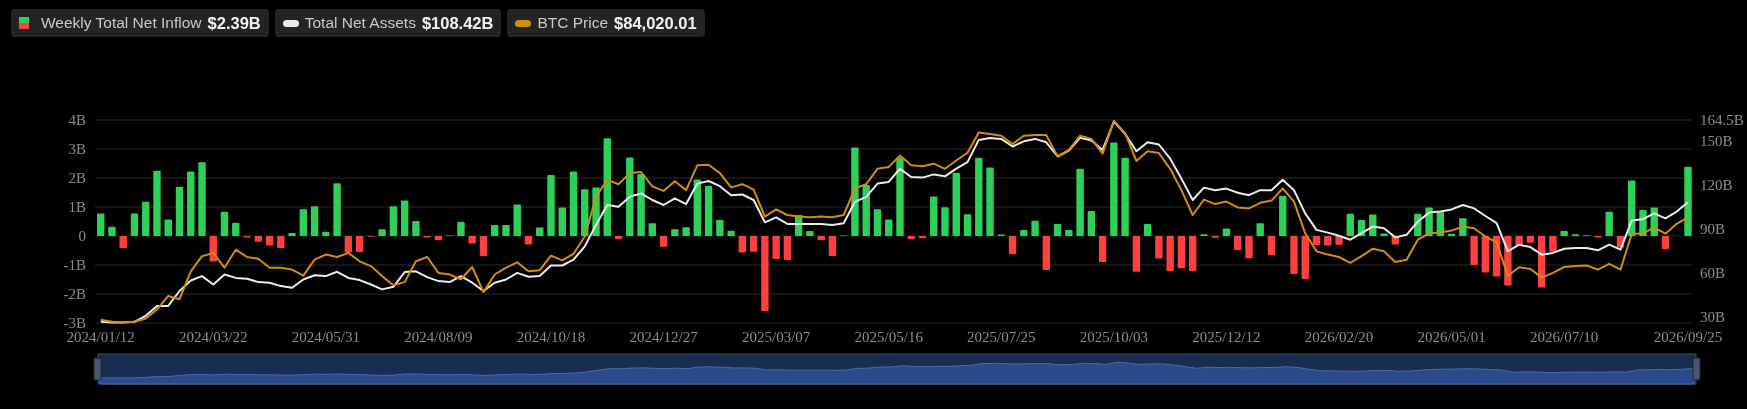 Image resolution: width=1747 pixels, height=409 pixels. Describe the element at coordinates (897, 369) in the screenshot. I see `zoom-slider` at that location.